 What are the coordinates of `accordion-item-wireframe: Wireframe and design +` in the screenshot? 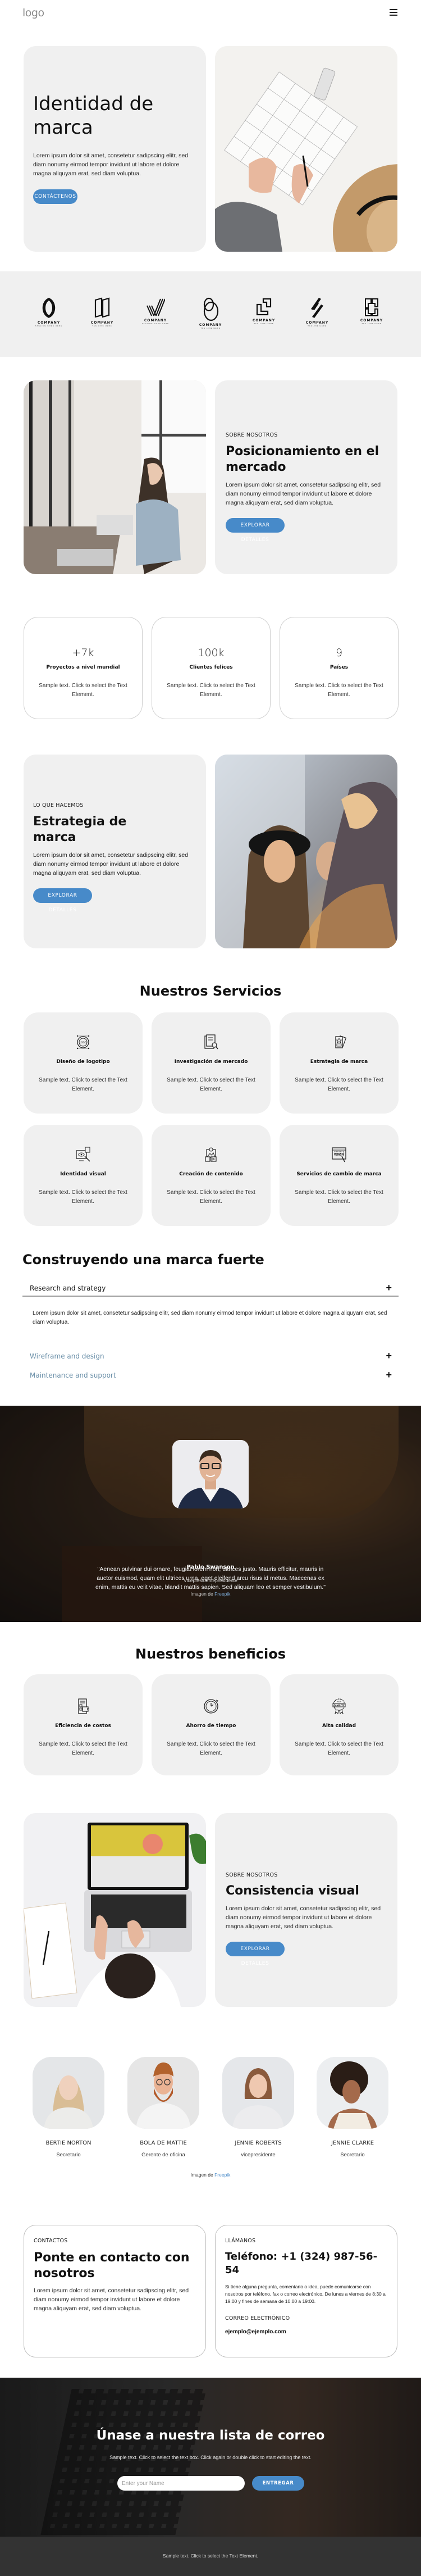 It's located at (210, 1357).